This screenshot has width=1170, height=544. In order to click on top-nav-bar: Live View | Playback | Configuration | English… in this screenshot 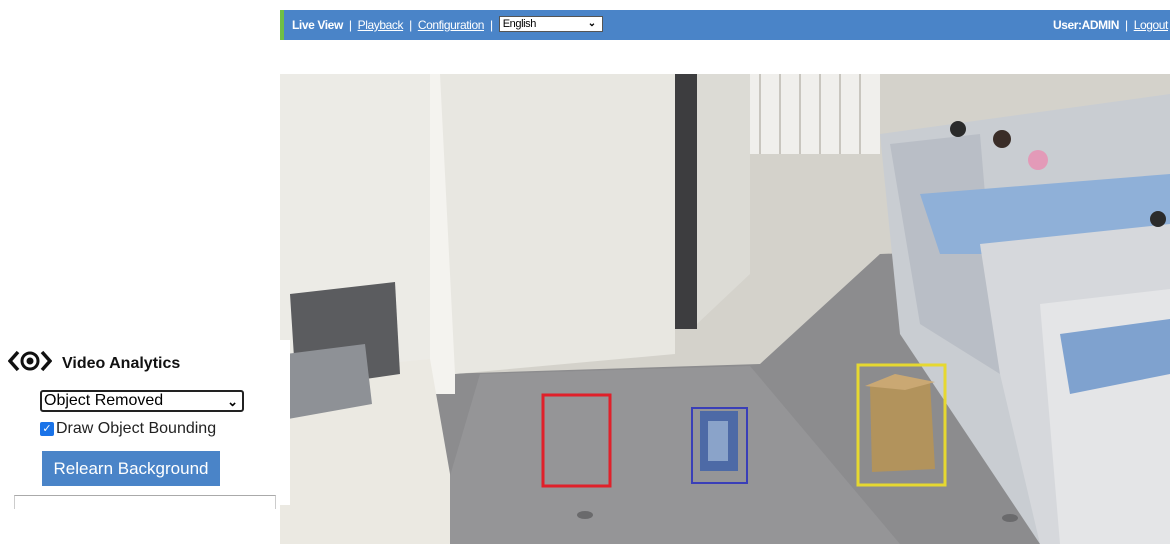, I will do `click(725, 25)`.